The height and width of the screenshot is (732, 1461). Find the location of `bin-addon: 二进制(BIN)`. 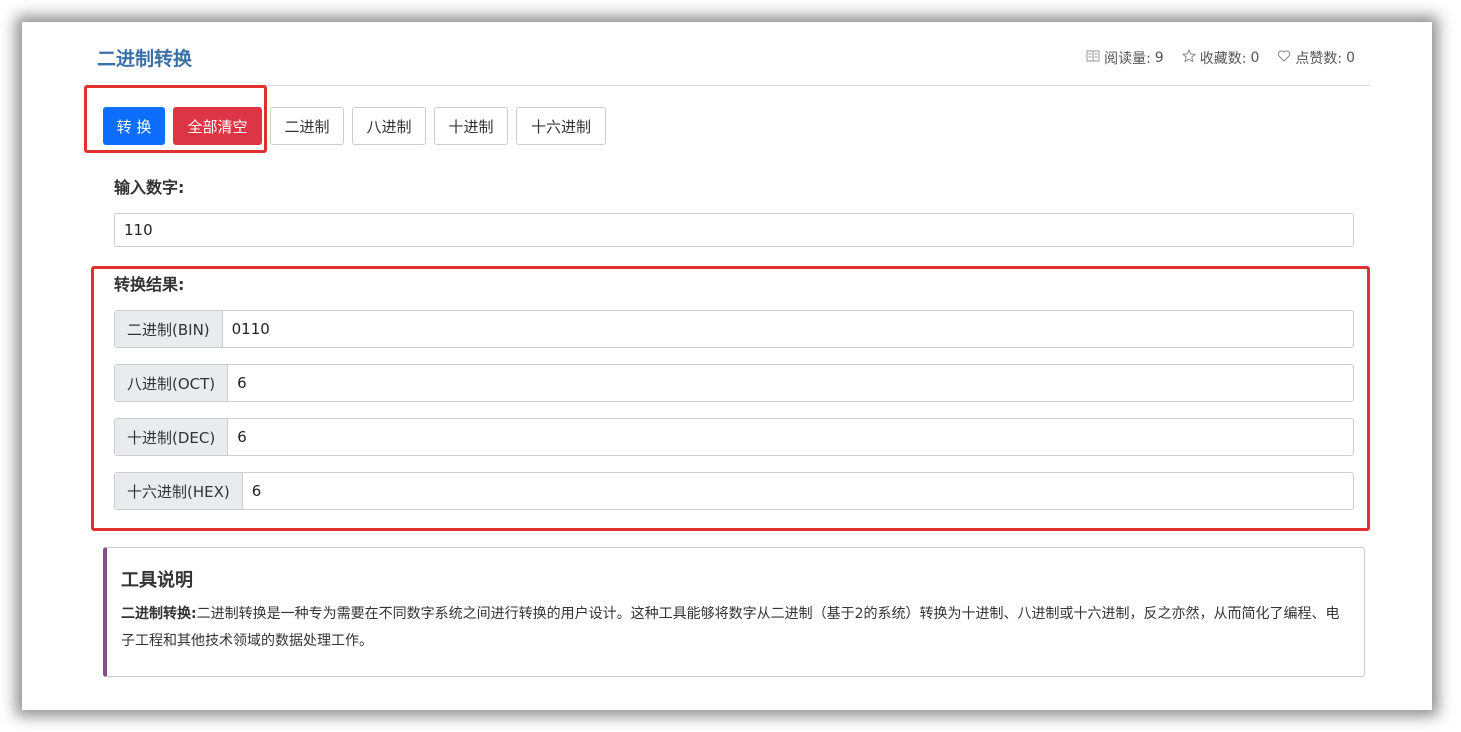

bin-addon: 二进制(BIN) is located at coordinates (169, 329).